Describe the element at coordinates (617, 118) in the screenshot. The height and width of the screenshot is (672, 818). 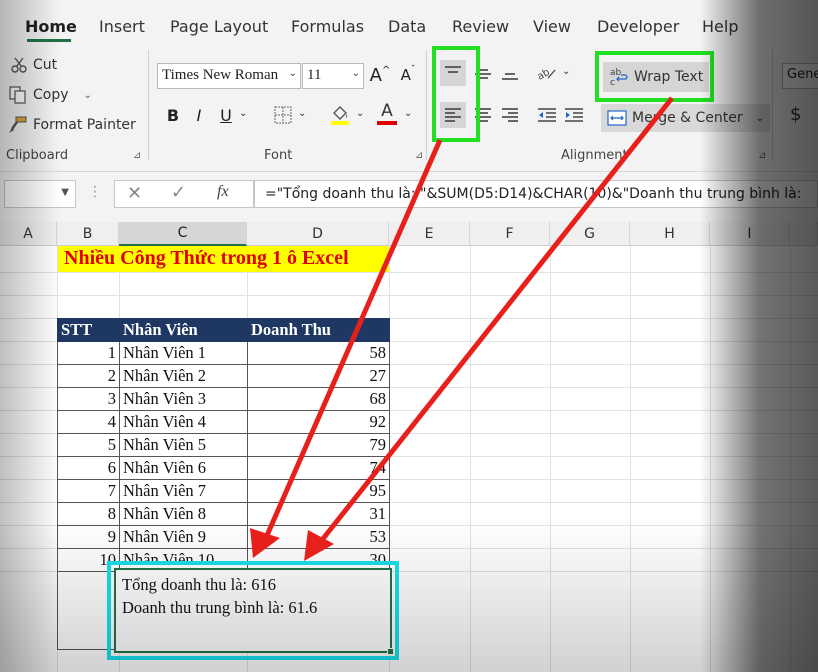
I see `merge-cells-icon` at that location.